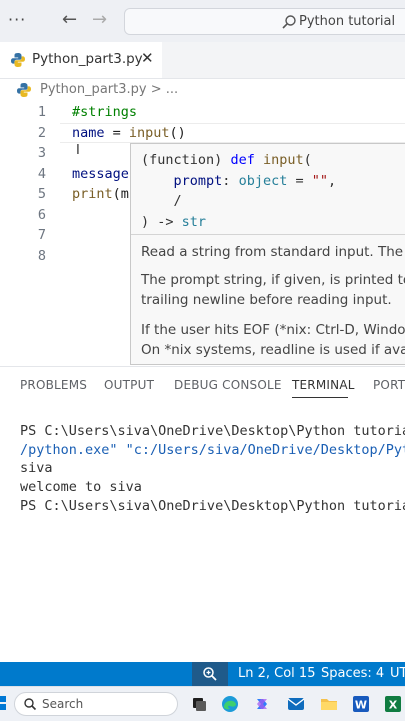 The width and height of the screenshot is (405, 721). What do you see at coordinates (116, 132) in the screenshot?
I see `code-token-op: =` at bounding box center [116, 132].